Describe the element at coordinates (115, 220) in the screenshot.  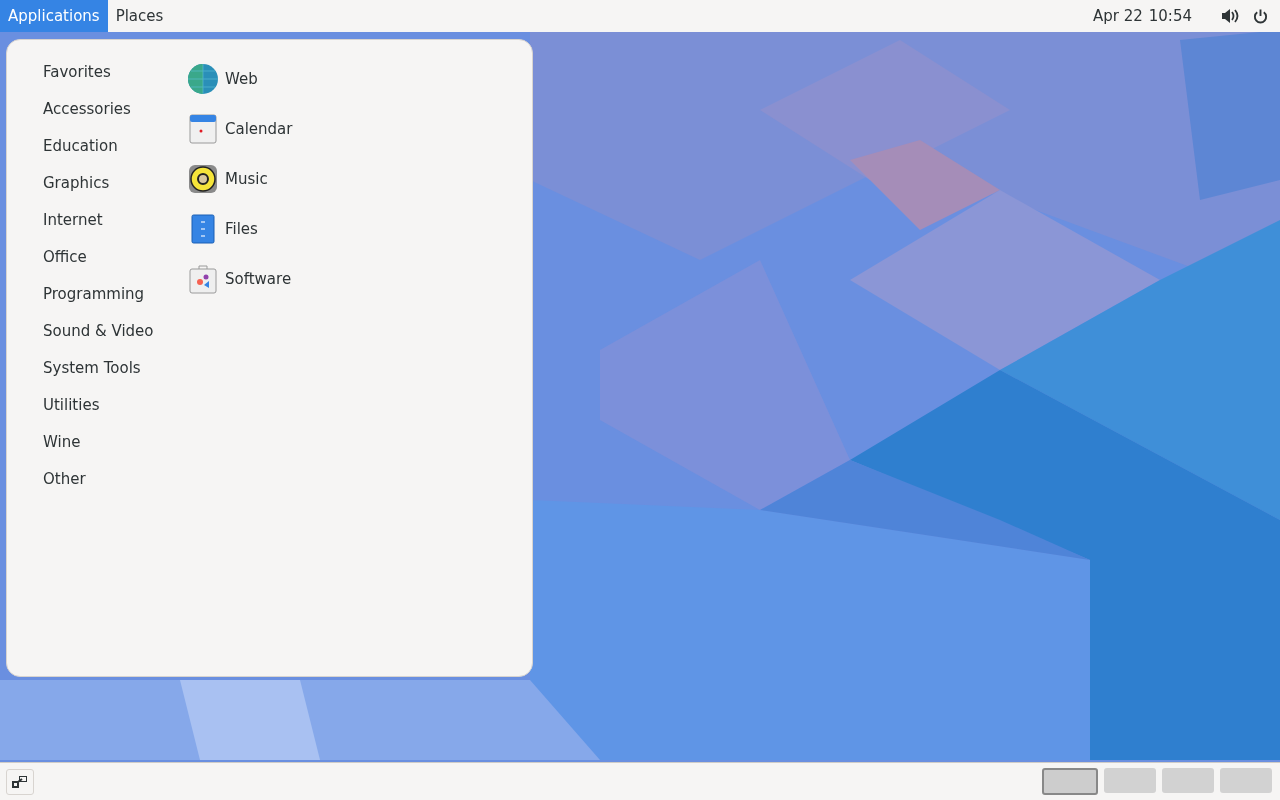
I see `category-item: Internet` at that location.